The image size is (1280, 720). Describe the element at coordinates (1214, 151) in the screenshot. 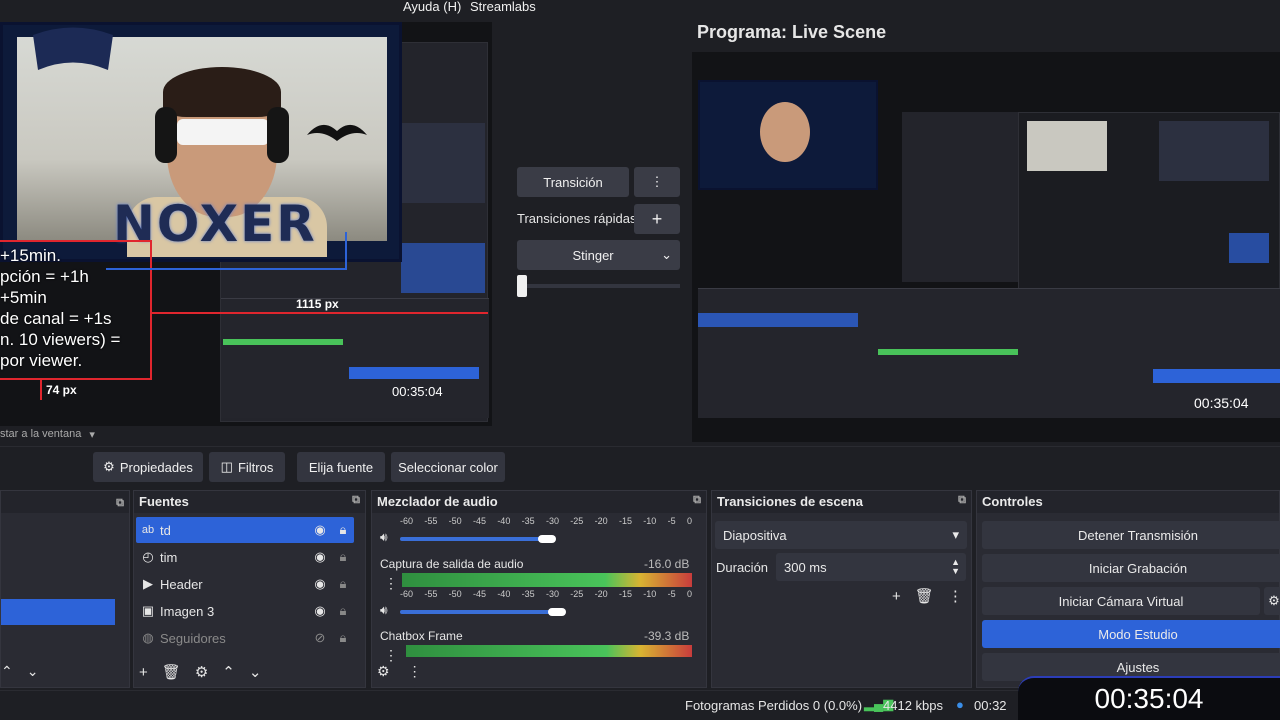

I see `program-nested-thumb` at that location.